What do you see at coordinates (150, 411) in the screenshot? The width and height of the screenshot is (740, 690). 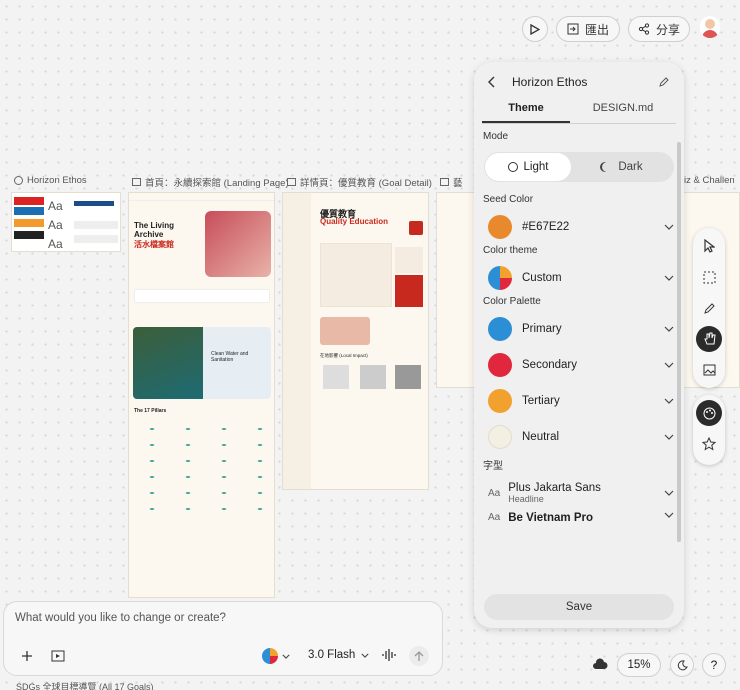 I see `pillars-heading: The 17 Pillars` at bounding box center [150, 411].